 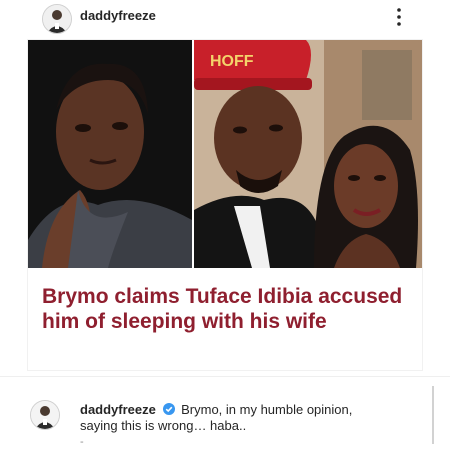 I want to click on post-header: daddyfreeze, so click(x=225, y=18).